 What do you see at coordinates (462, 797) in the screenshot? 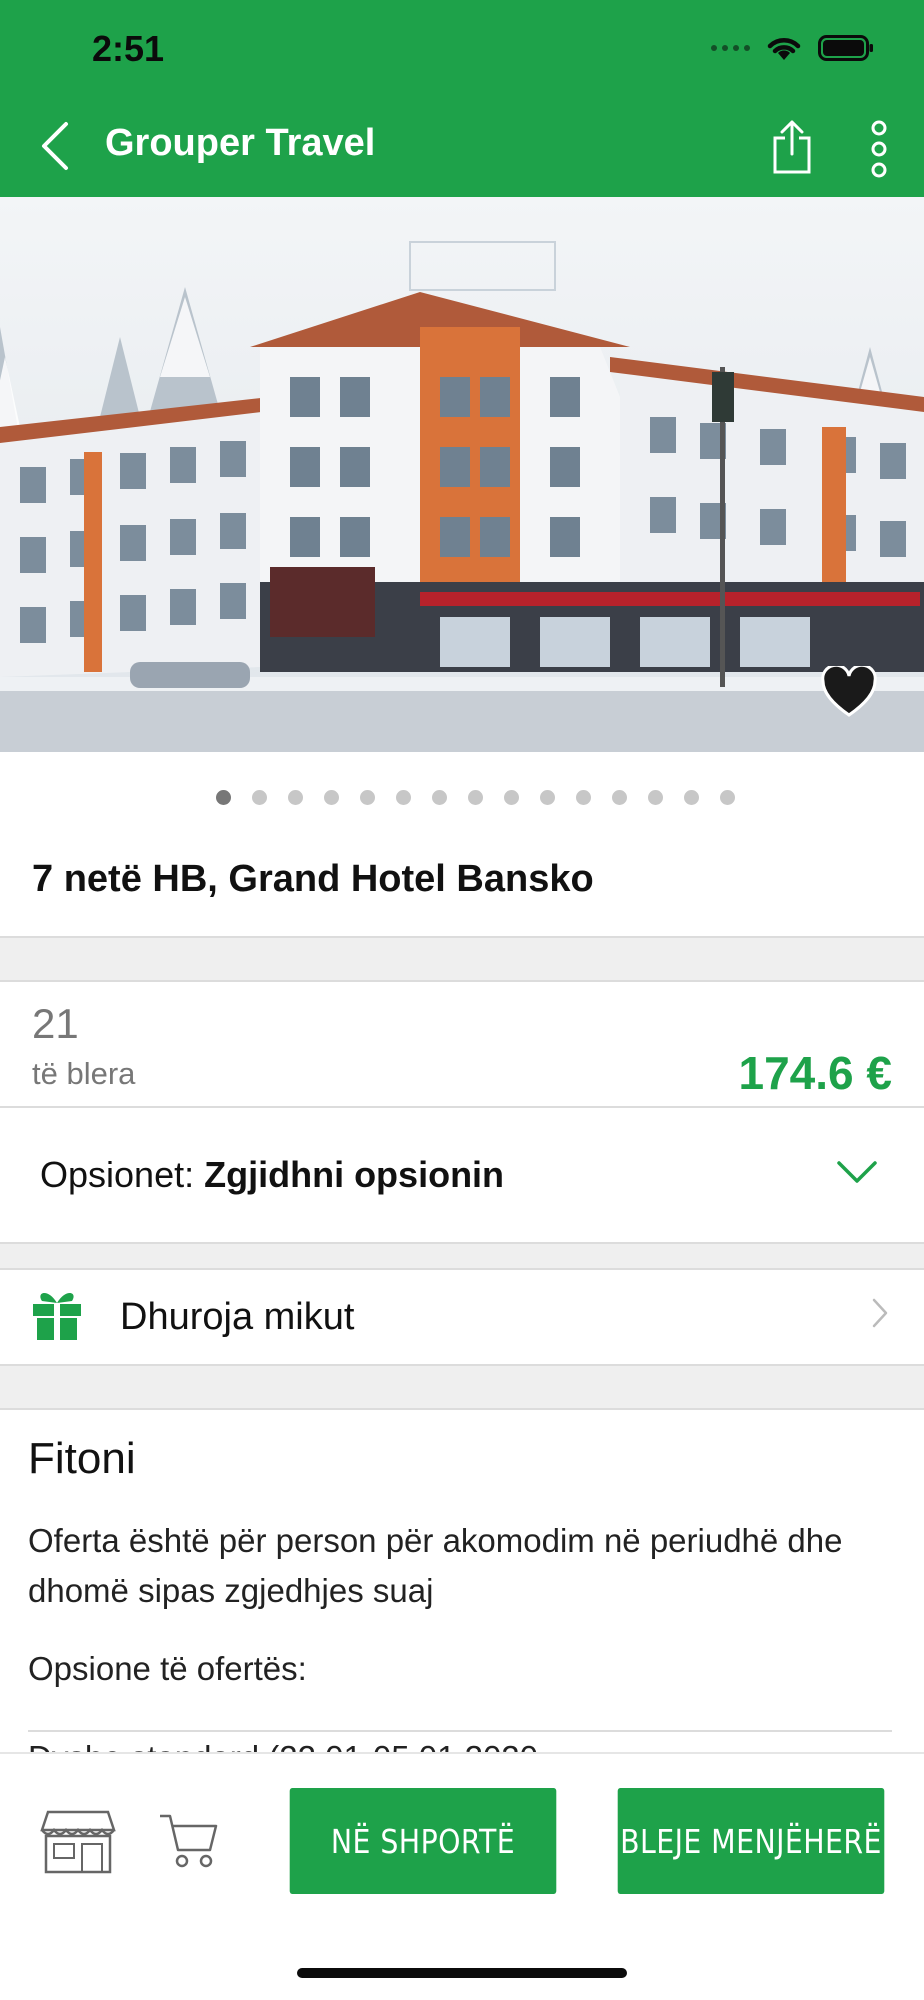
I see `photo-pagination` at bounding box center [462, 797].